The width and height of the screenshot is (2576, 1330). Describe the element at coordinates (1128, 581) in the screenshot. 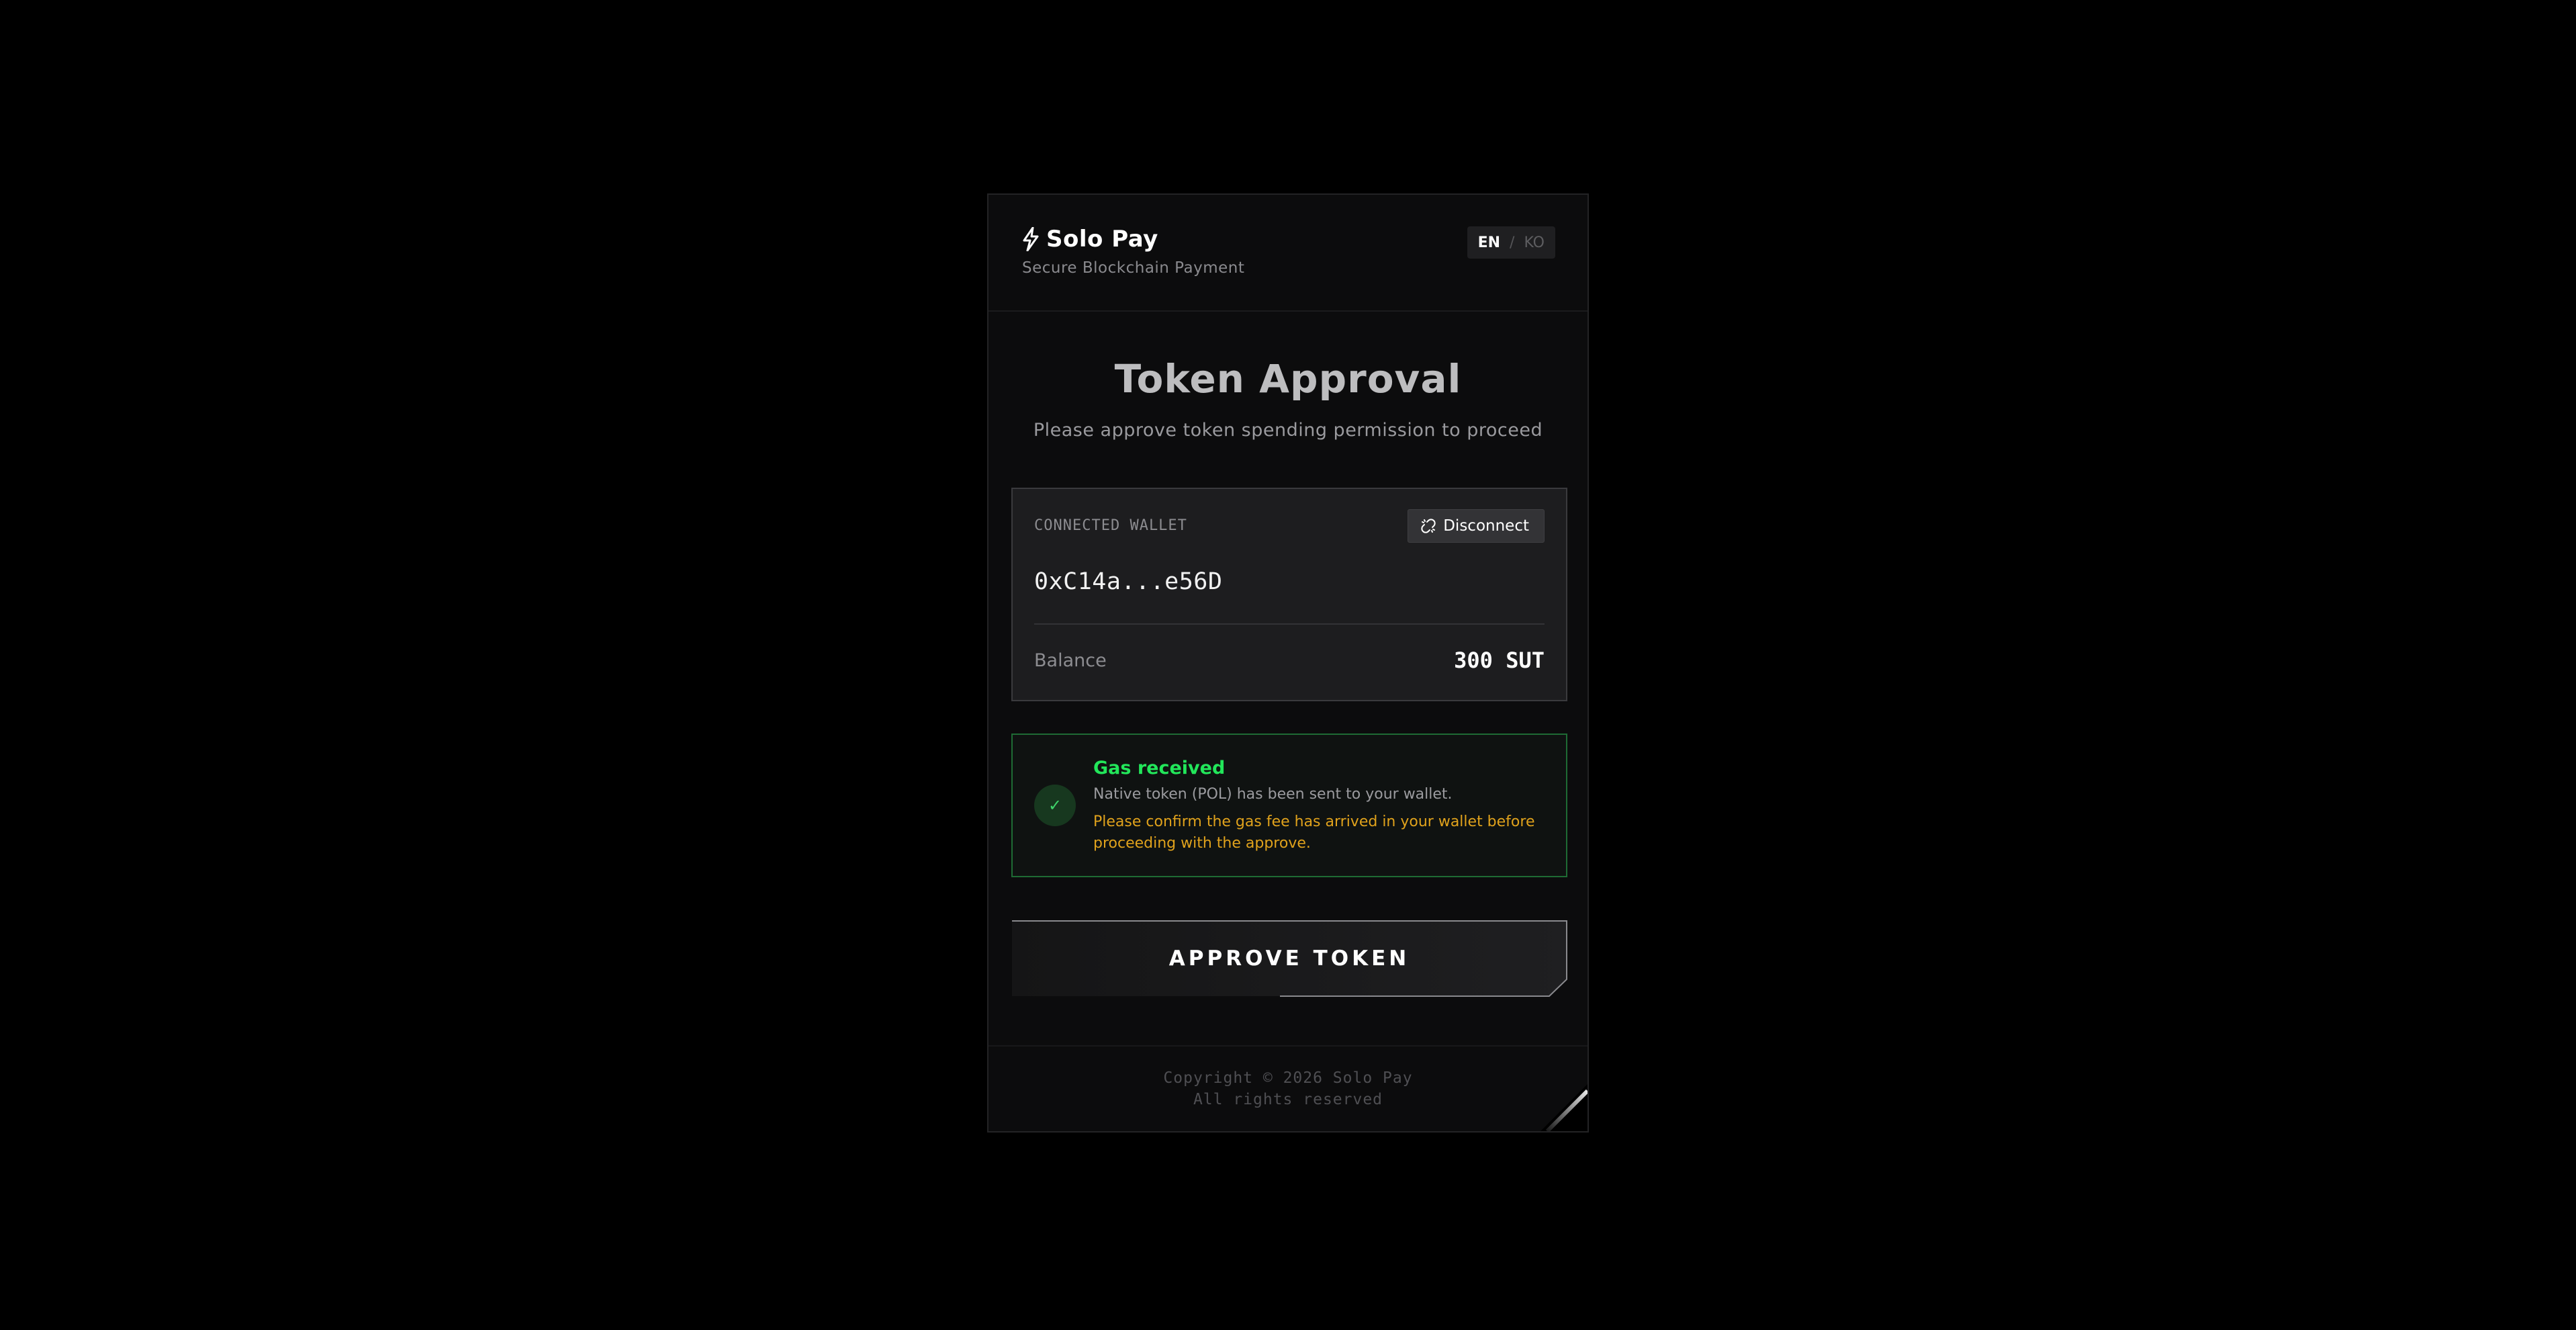

I see `wallet-address: 0xC14a...e56D` at that location.